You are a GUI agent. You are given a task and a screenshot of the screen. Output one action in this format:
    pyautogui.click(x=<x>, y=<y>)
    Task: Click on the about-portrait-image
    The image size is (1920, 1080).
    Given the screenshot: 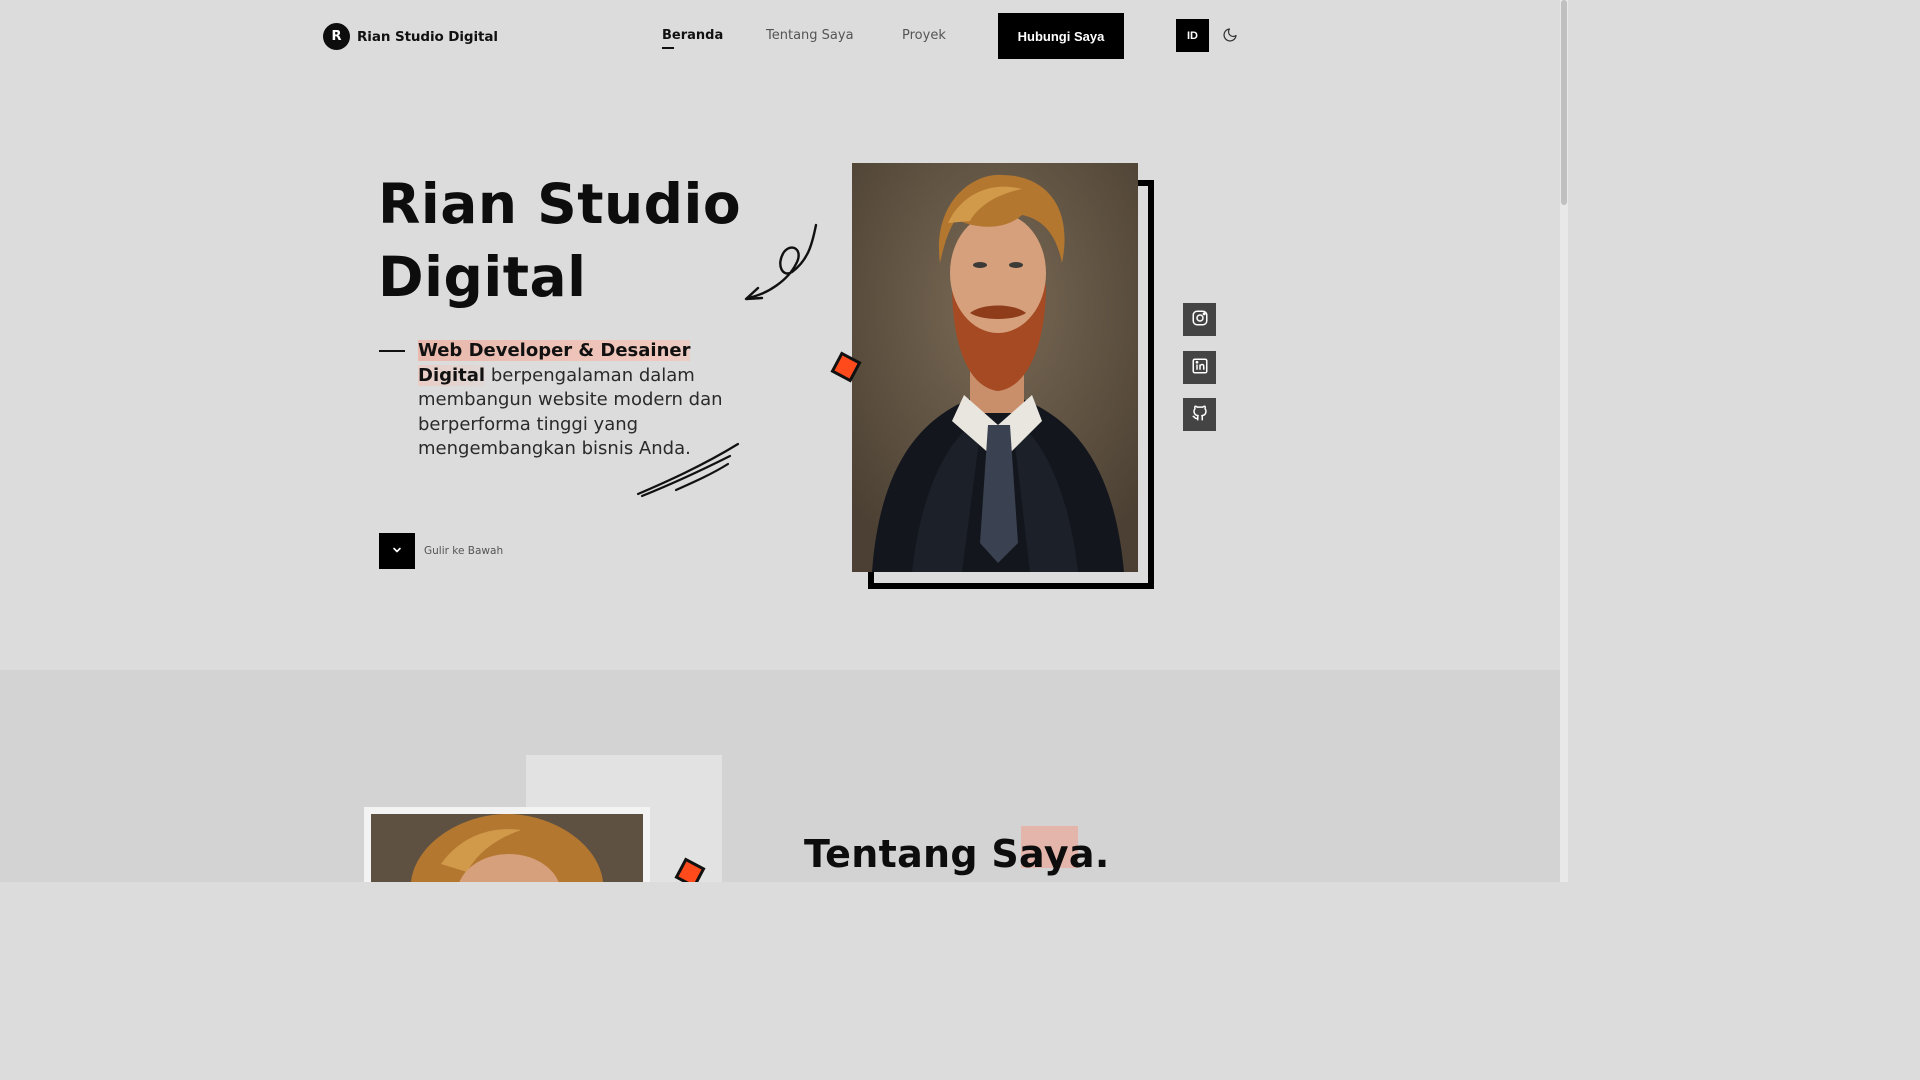 What is the action you would take?
    pyautogui.click(x=507, y=848)
    